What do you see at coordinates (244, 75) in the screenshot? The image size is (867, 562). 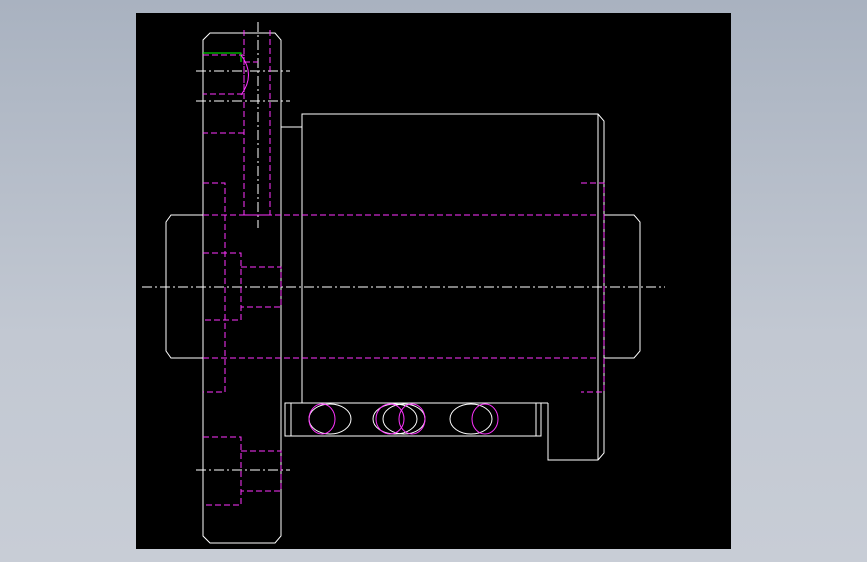 I see `counterbore-arc` at bounding box center [244, 75].